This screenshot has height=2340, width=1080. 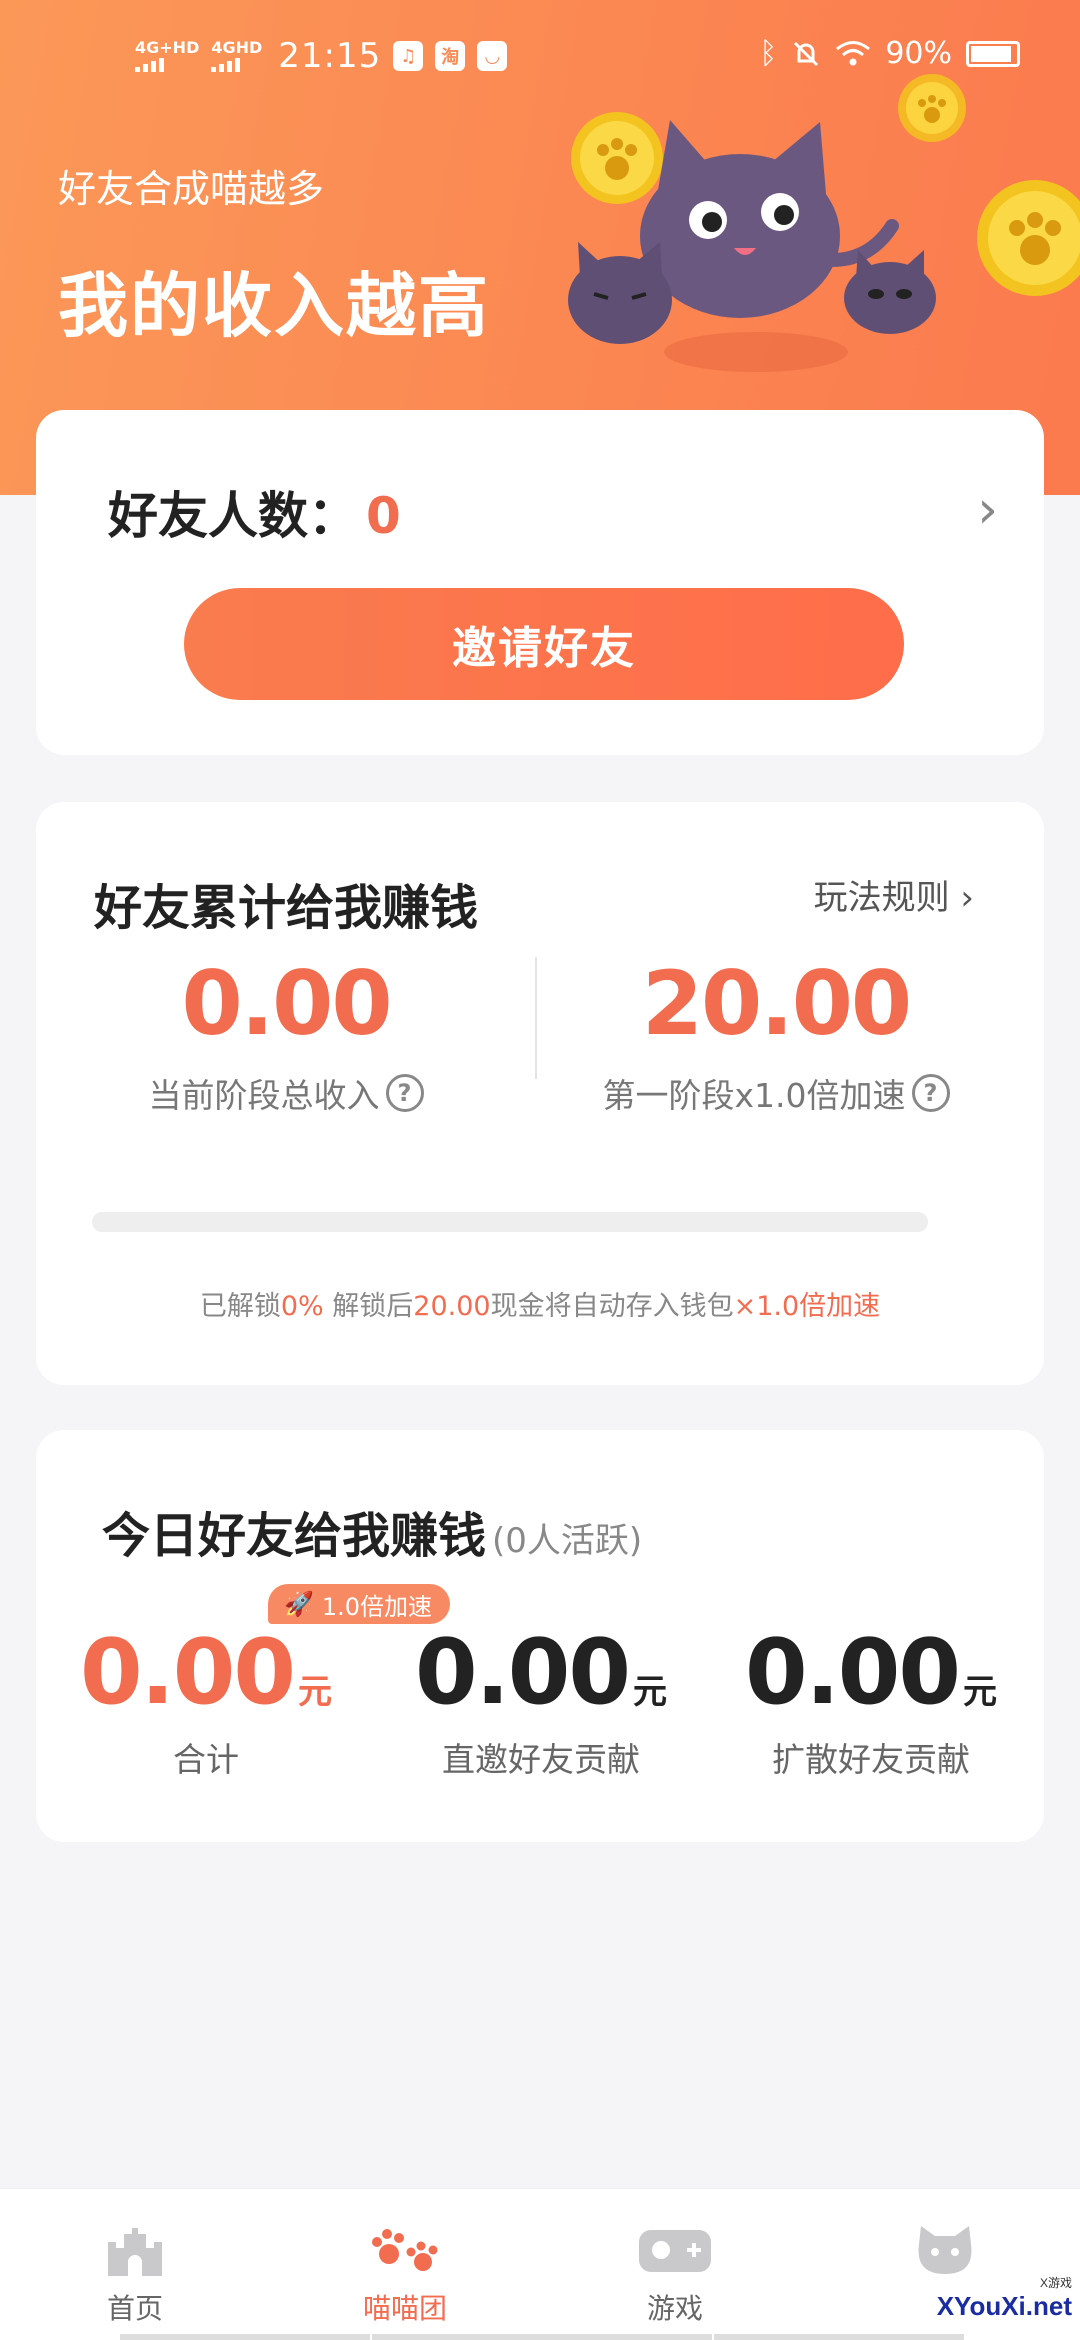 What do you see at coordinates (167, 56) in the screenshot?
I see `signal-indicator-1: 4G+HD` at bounding box center [167, 56].